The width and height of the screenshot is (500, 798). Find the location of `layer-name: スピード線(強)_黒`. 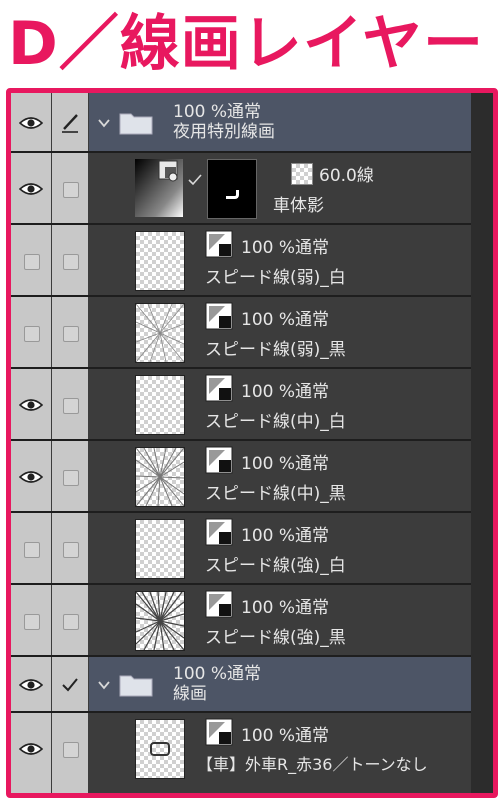

layer-name: スピード線(強)_黒 is located at coordinates (275, 638).